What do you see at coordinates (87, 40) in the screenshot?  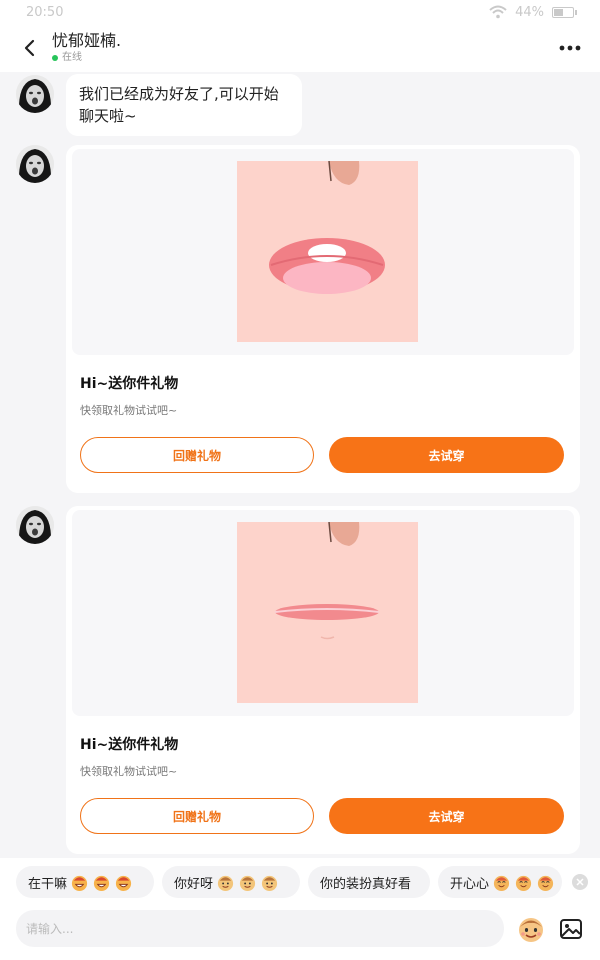 I see `chat-title: 忧郁娅楠.` at bounding box center [87, 40].